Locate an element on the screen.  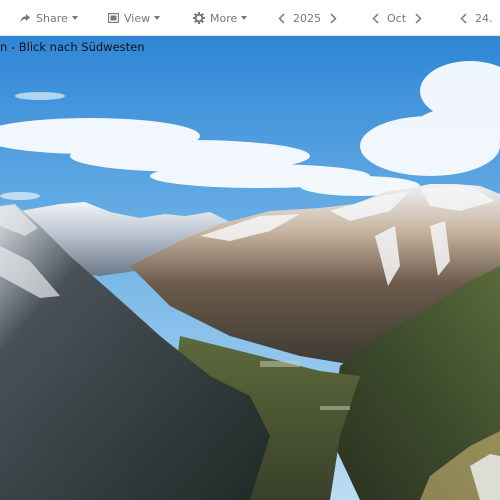
more-label: More is located at coordinates (224, 18).